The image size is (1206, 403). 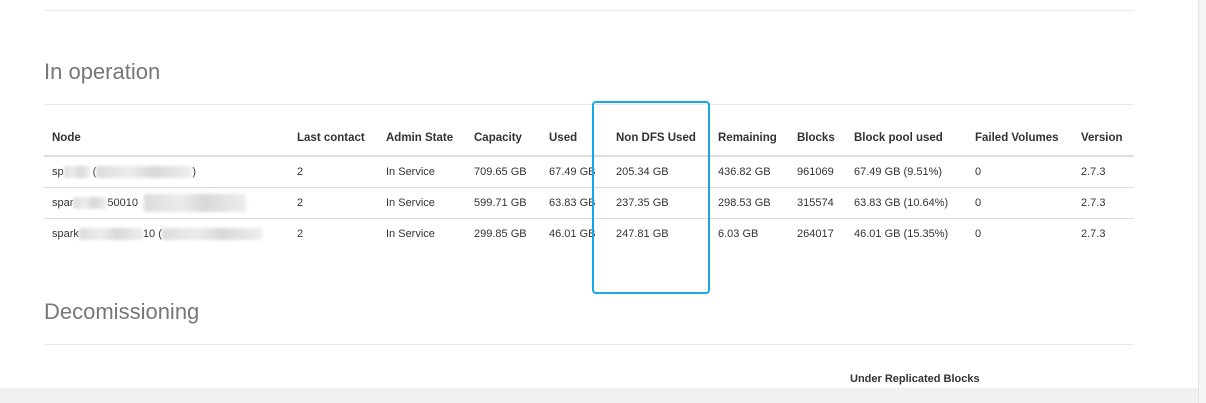 What do you see at coordinates (906, 172) in the screenshot?
I see `block-pool-used-cell: 67.49 GB (9.51%)` at bounding box center [906, 172].